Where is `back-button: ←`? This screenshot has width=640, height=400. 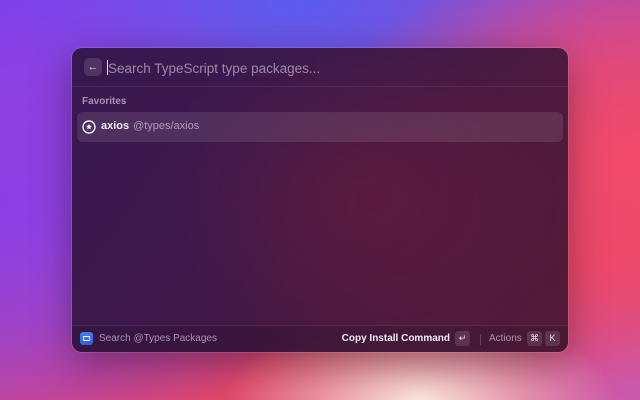
back-button: ← is located at coordinates (93, 67).